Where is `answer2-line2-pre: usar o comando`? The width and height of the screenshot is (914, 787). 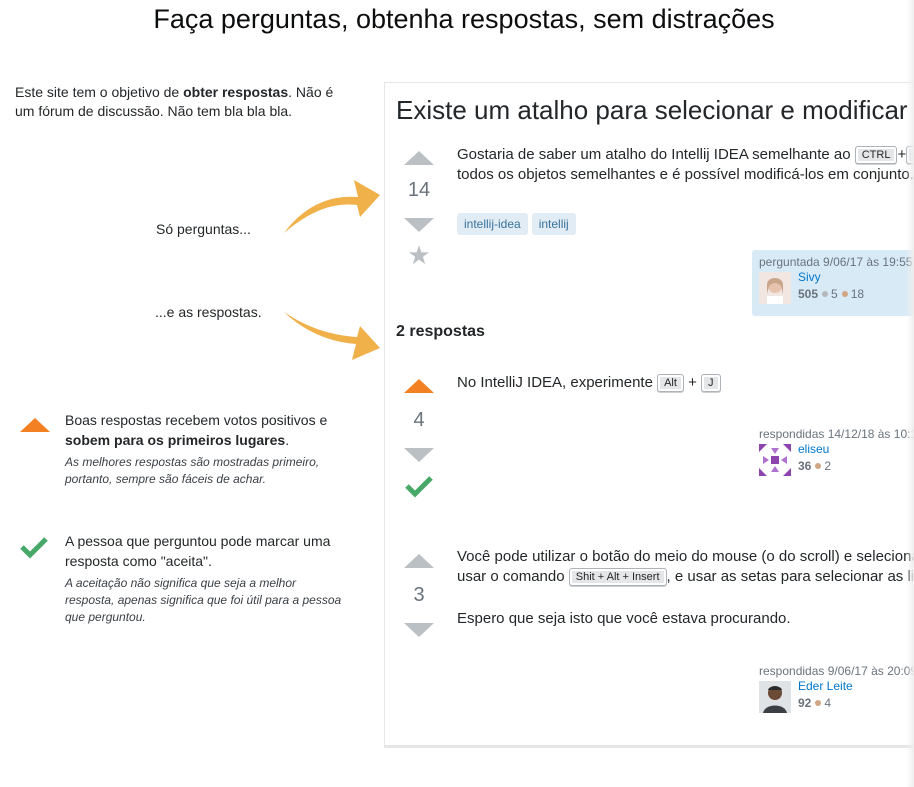 answer2-line2-pre: usar o comando is located at coordinates (513, 576).